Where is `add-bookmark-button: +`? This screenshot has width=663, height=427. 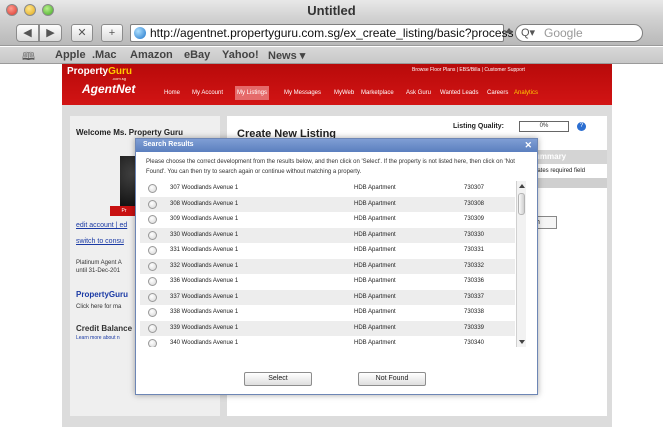
add-bookmark-button: + is located at coordinates (112, 33).